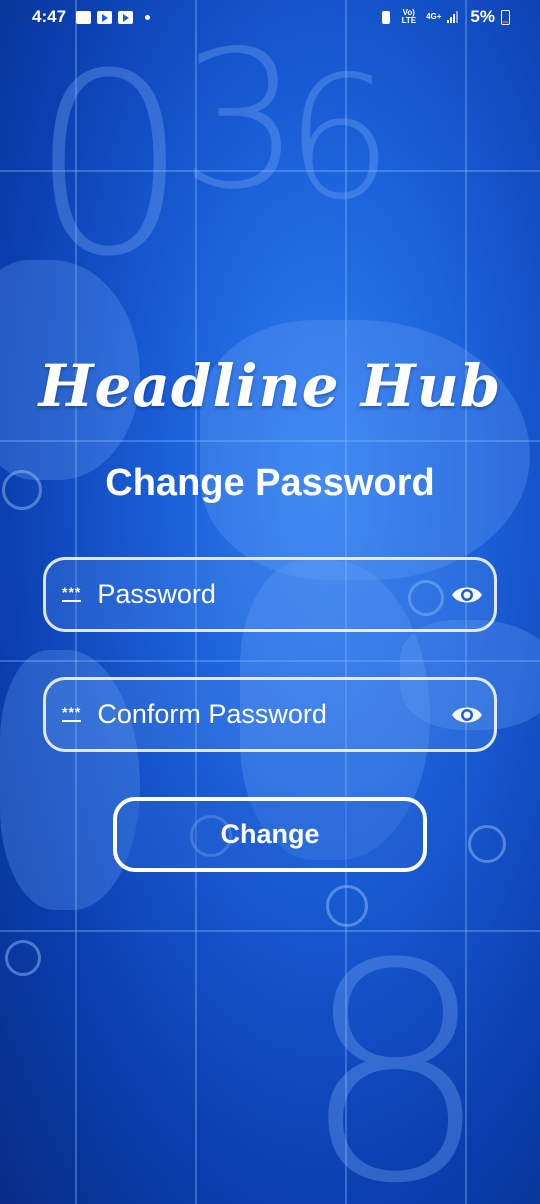  Describe the element at coordinates (270, 483) in the screenshot. I see `page-title: Change Password` at that location.